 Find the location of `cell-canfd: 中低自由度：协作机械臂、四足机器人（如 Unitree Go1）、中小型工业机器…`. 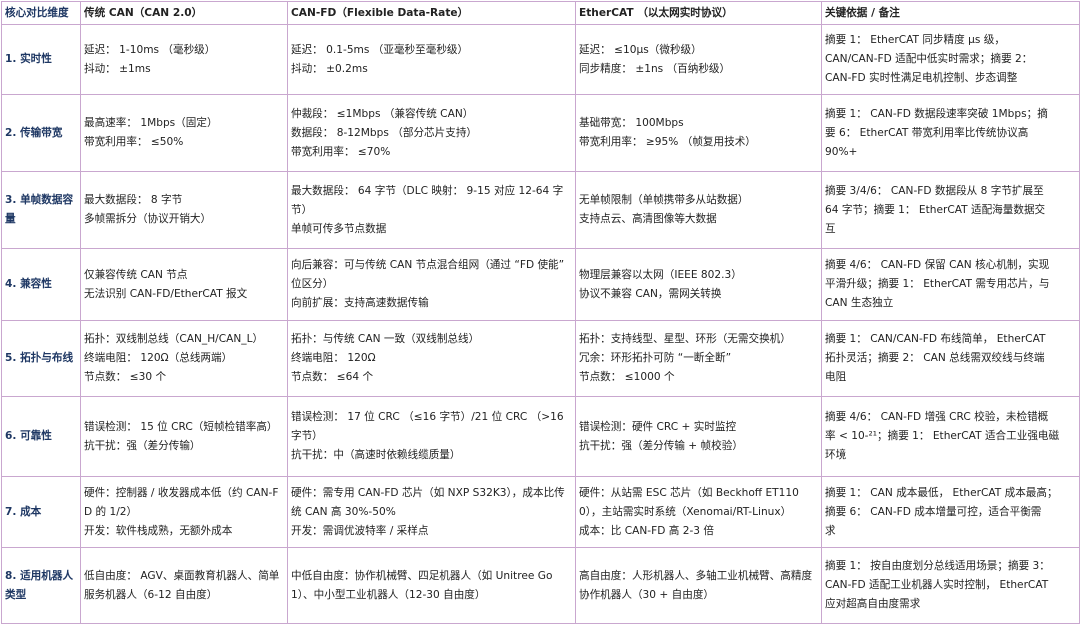

cell-canfd: 中低自由度：协作机械臂、四足机器人（如 Unitree Go1）、中小型工业机器… is located at coordinates (431, 585).